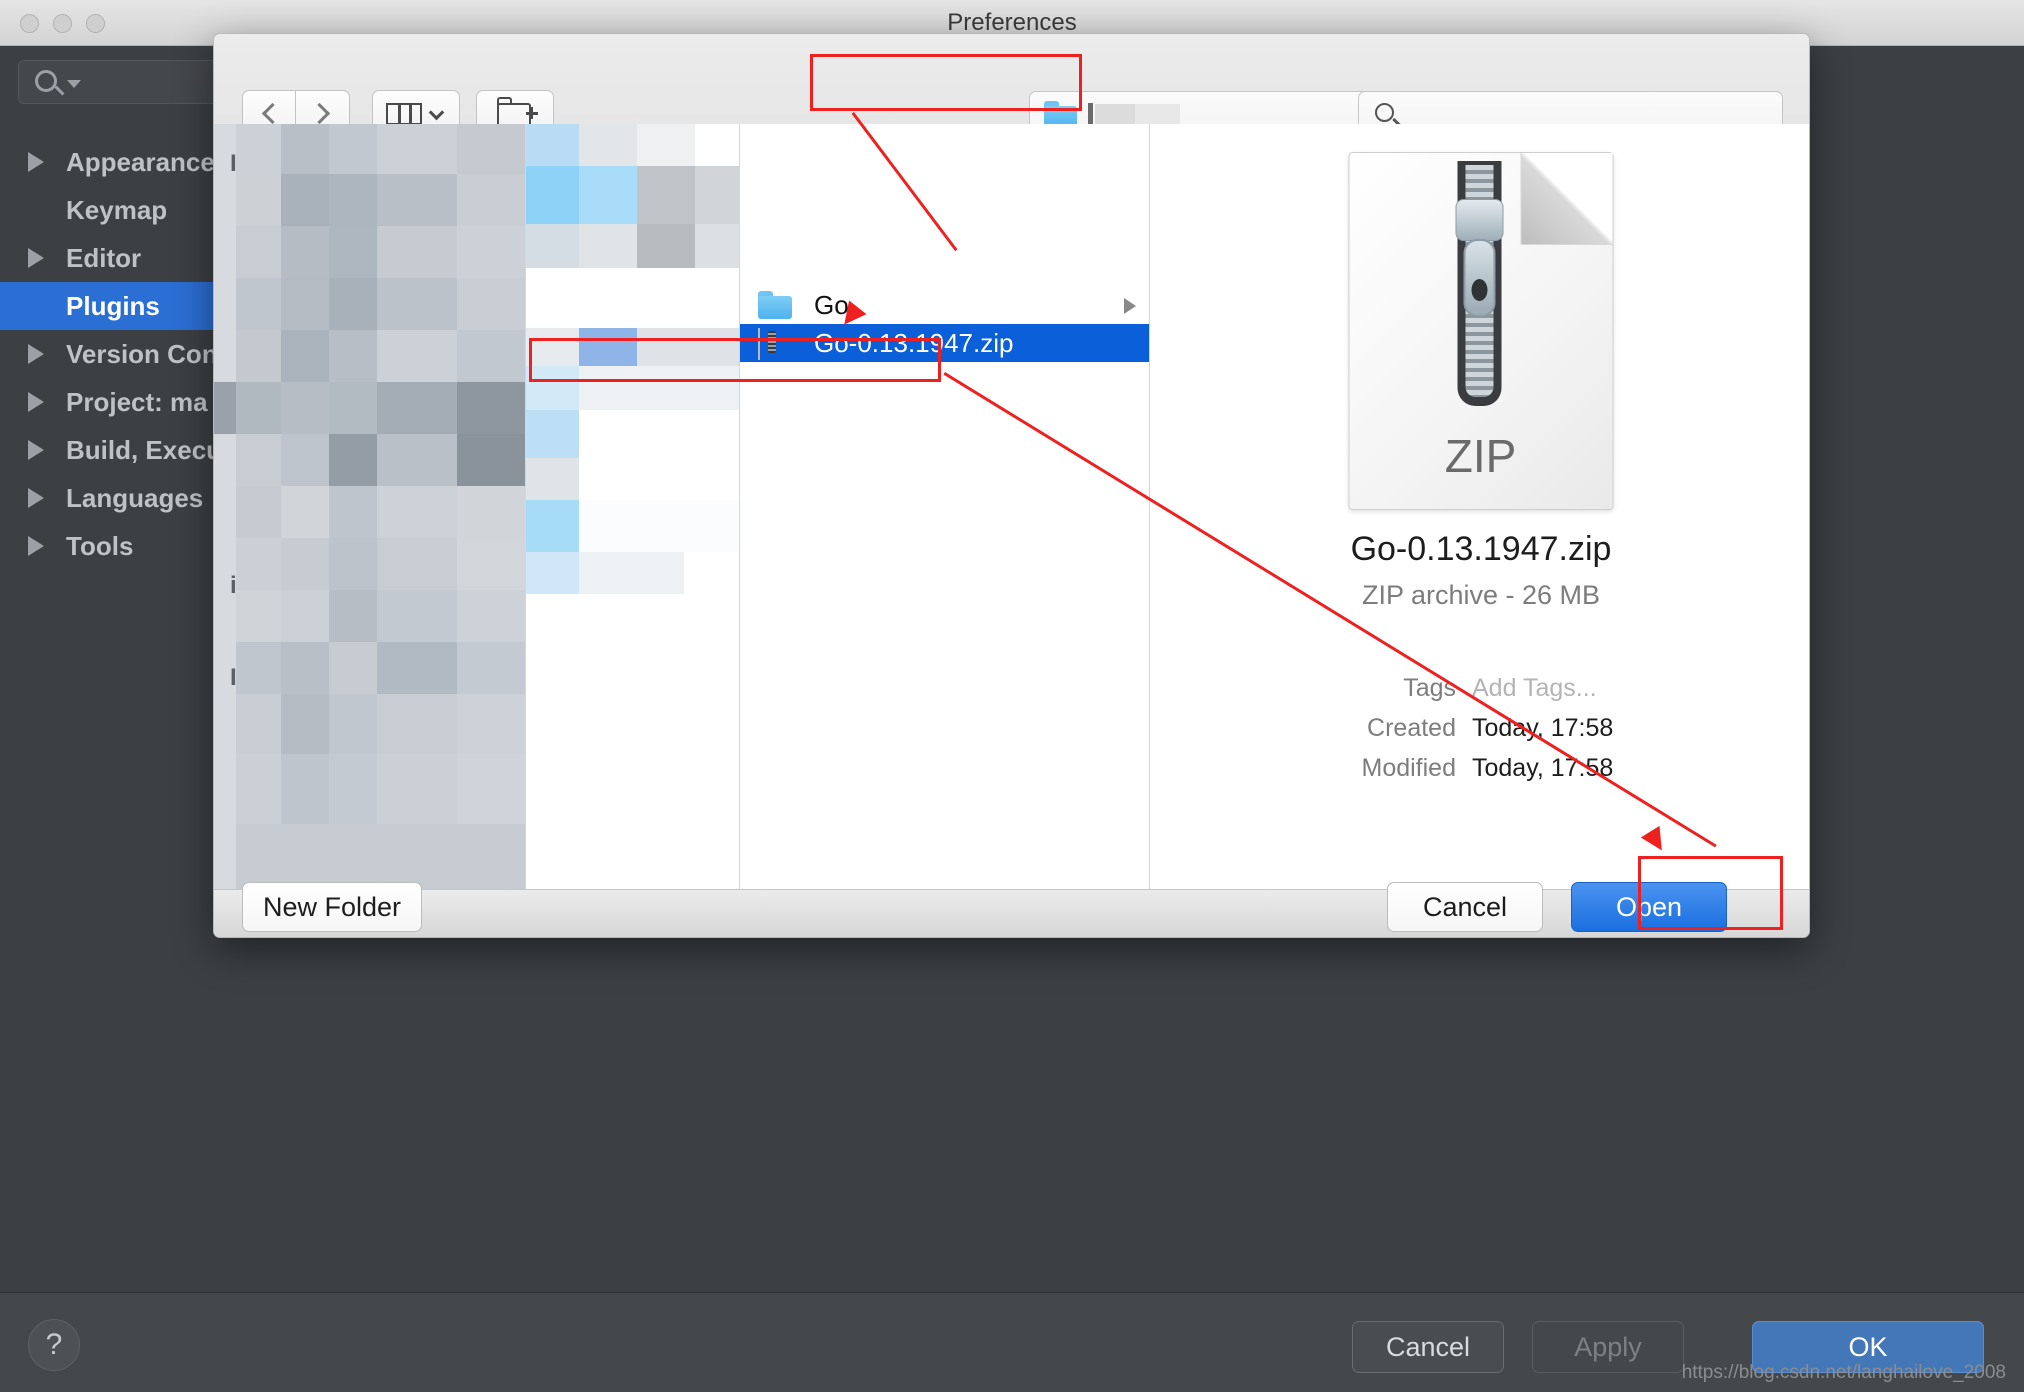 Image resolution: width=2024 pixels, height=1392 pixels. I want to click on file-dialog-favourites-column: I i I, so click(369, 506).